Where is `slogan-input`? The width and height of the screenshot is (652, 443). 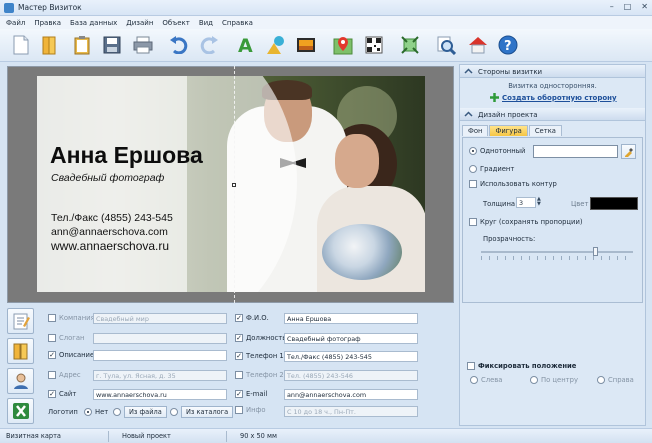 slogan-input is located at coordinates (160, 338).